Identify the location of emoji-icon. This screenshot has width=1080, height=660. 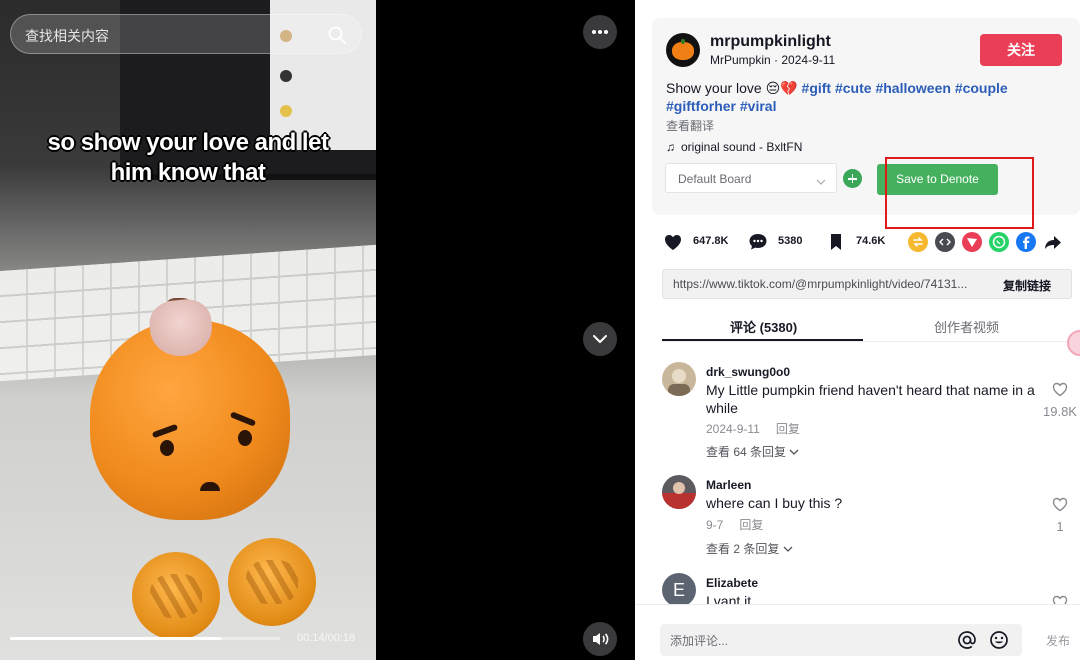
(999, 642).